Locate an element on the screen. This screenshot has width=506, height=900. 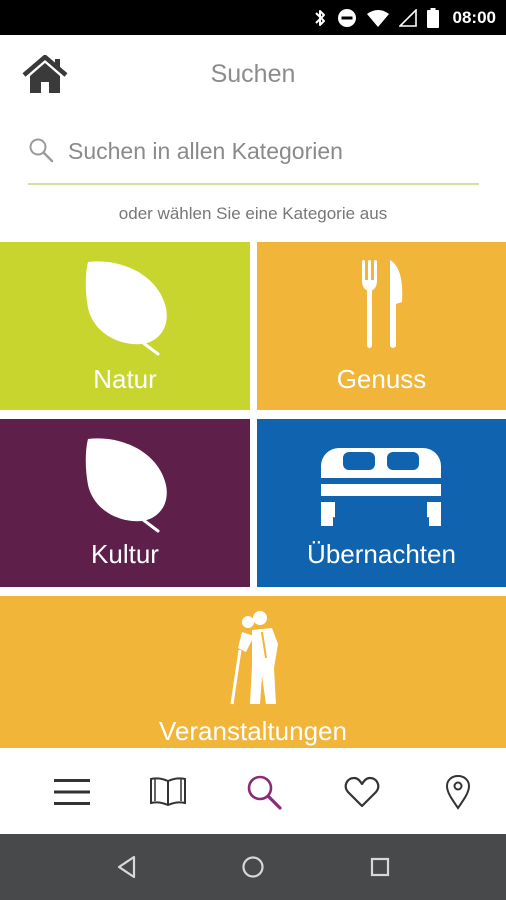
nav-search is located at coordinates (264, 792).